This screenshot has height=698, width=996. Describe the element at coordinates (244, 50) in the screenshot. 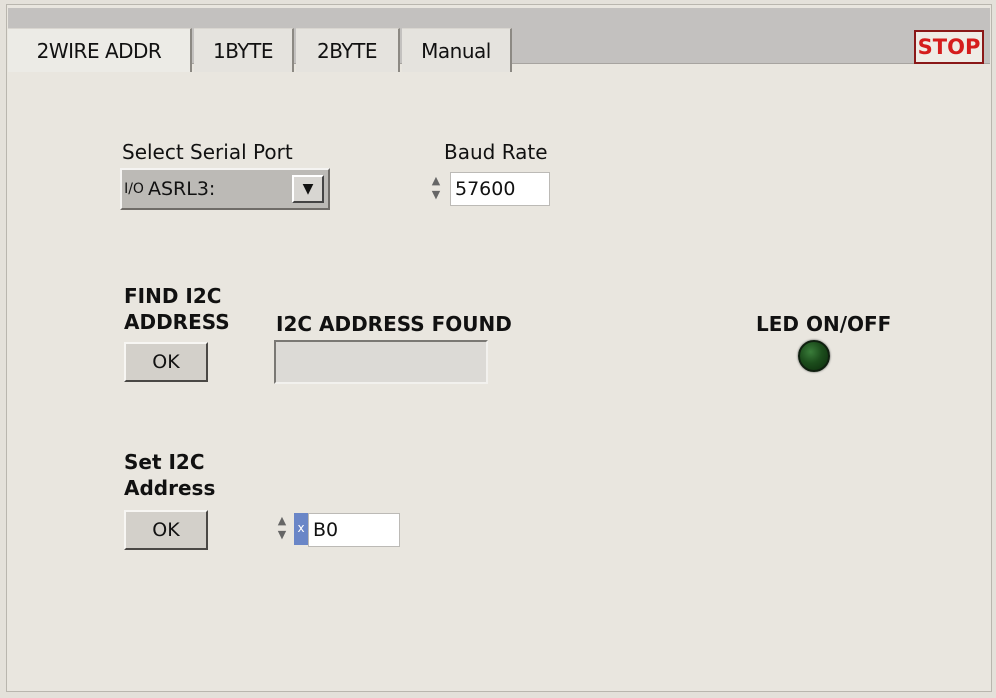

I see `tab-1byte: 1BYTE` at that location.